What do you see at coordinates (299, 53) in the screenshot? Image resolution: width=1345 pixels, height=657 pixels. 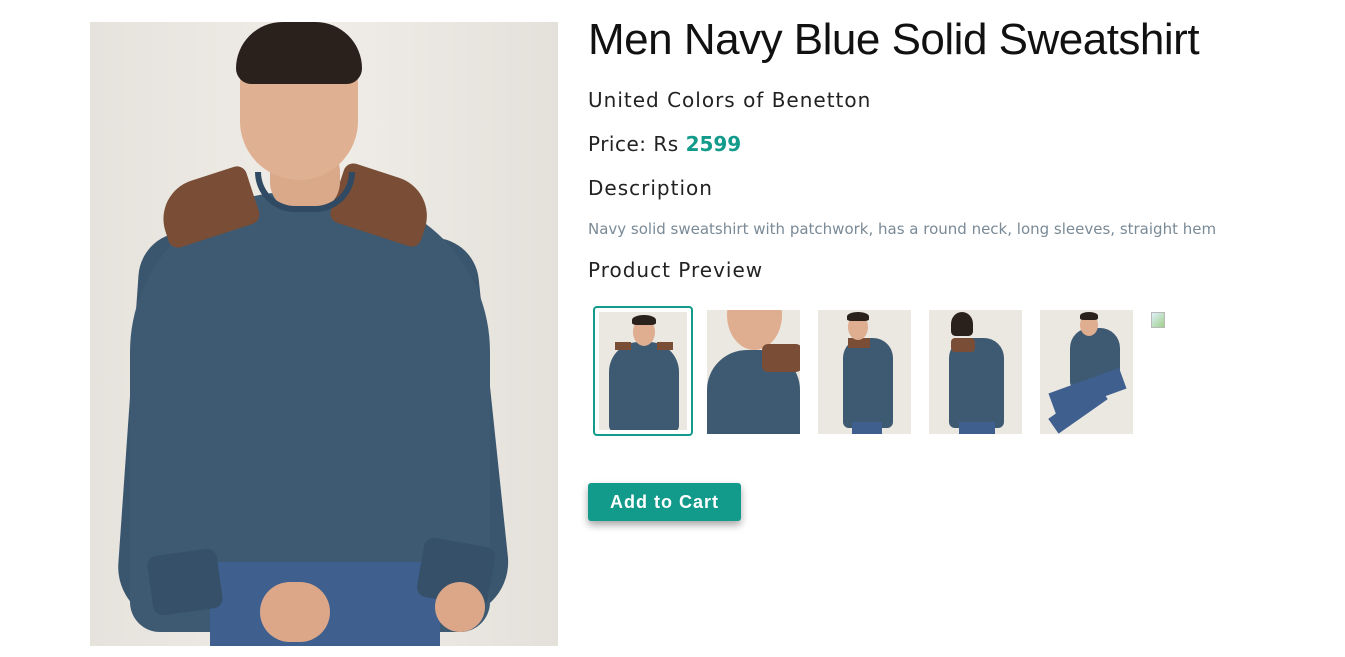 I see `model-hair` at bounding box center [299, 53].